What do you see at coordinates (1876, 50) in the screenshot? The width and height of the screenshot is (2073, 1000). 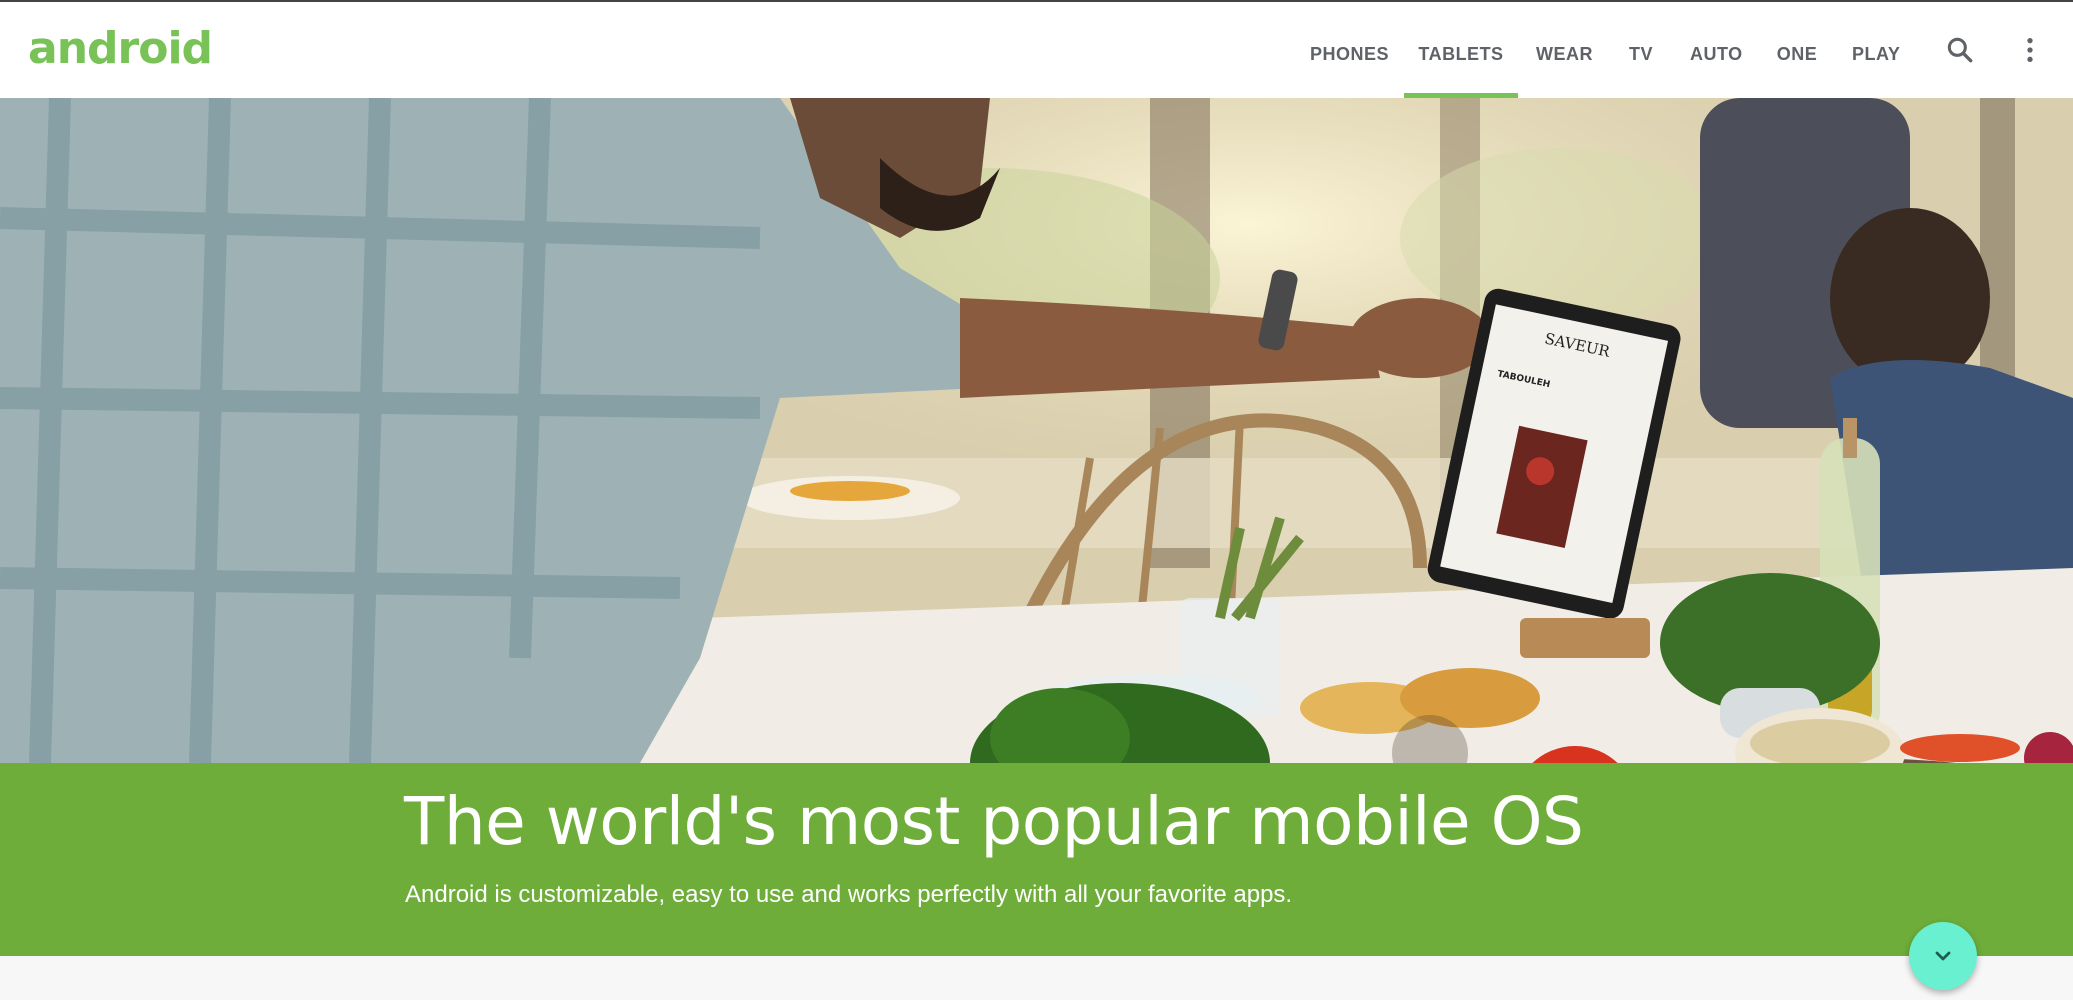 I see `nav-play: PLAY` at bounding box center [1876, 50].